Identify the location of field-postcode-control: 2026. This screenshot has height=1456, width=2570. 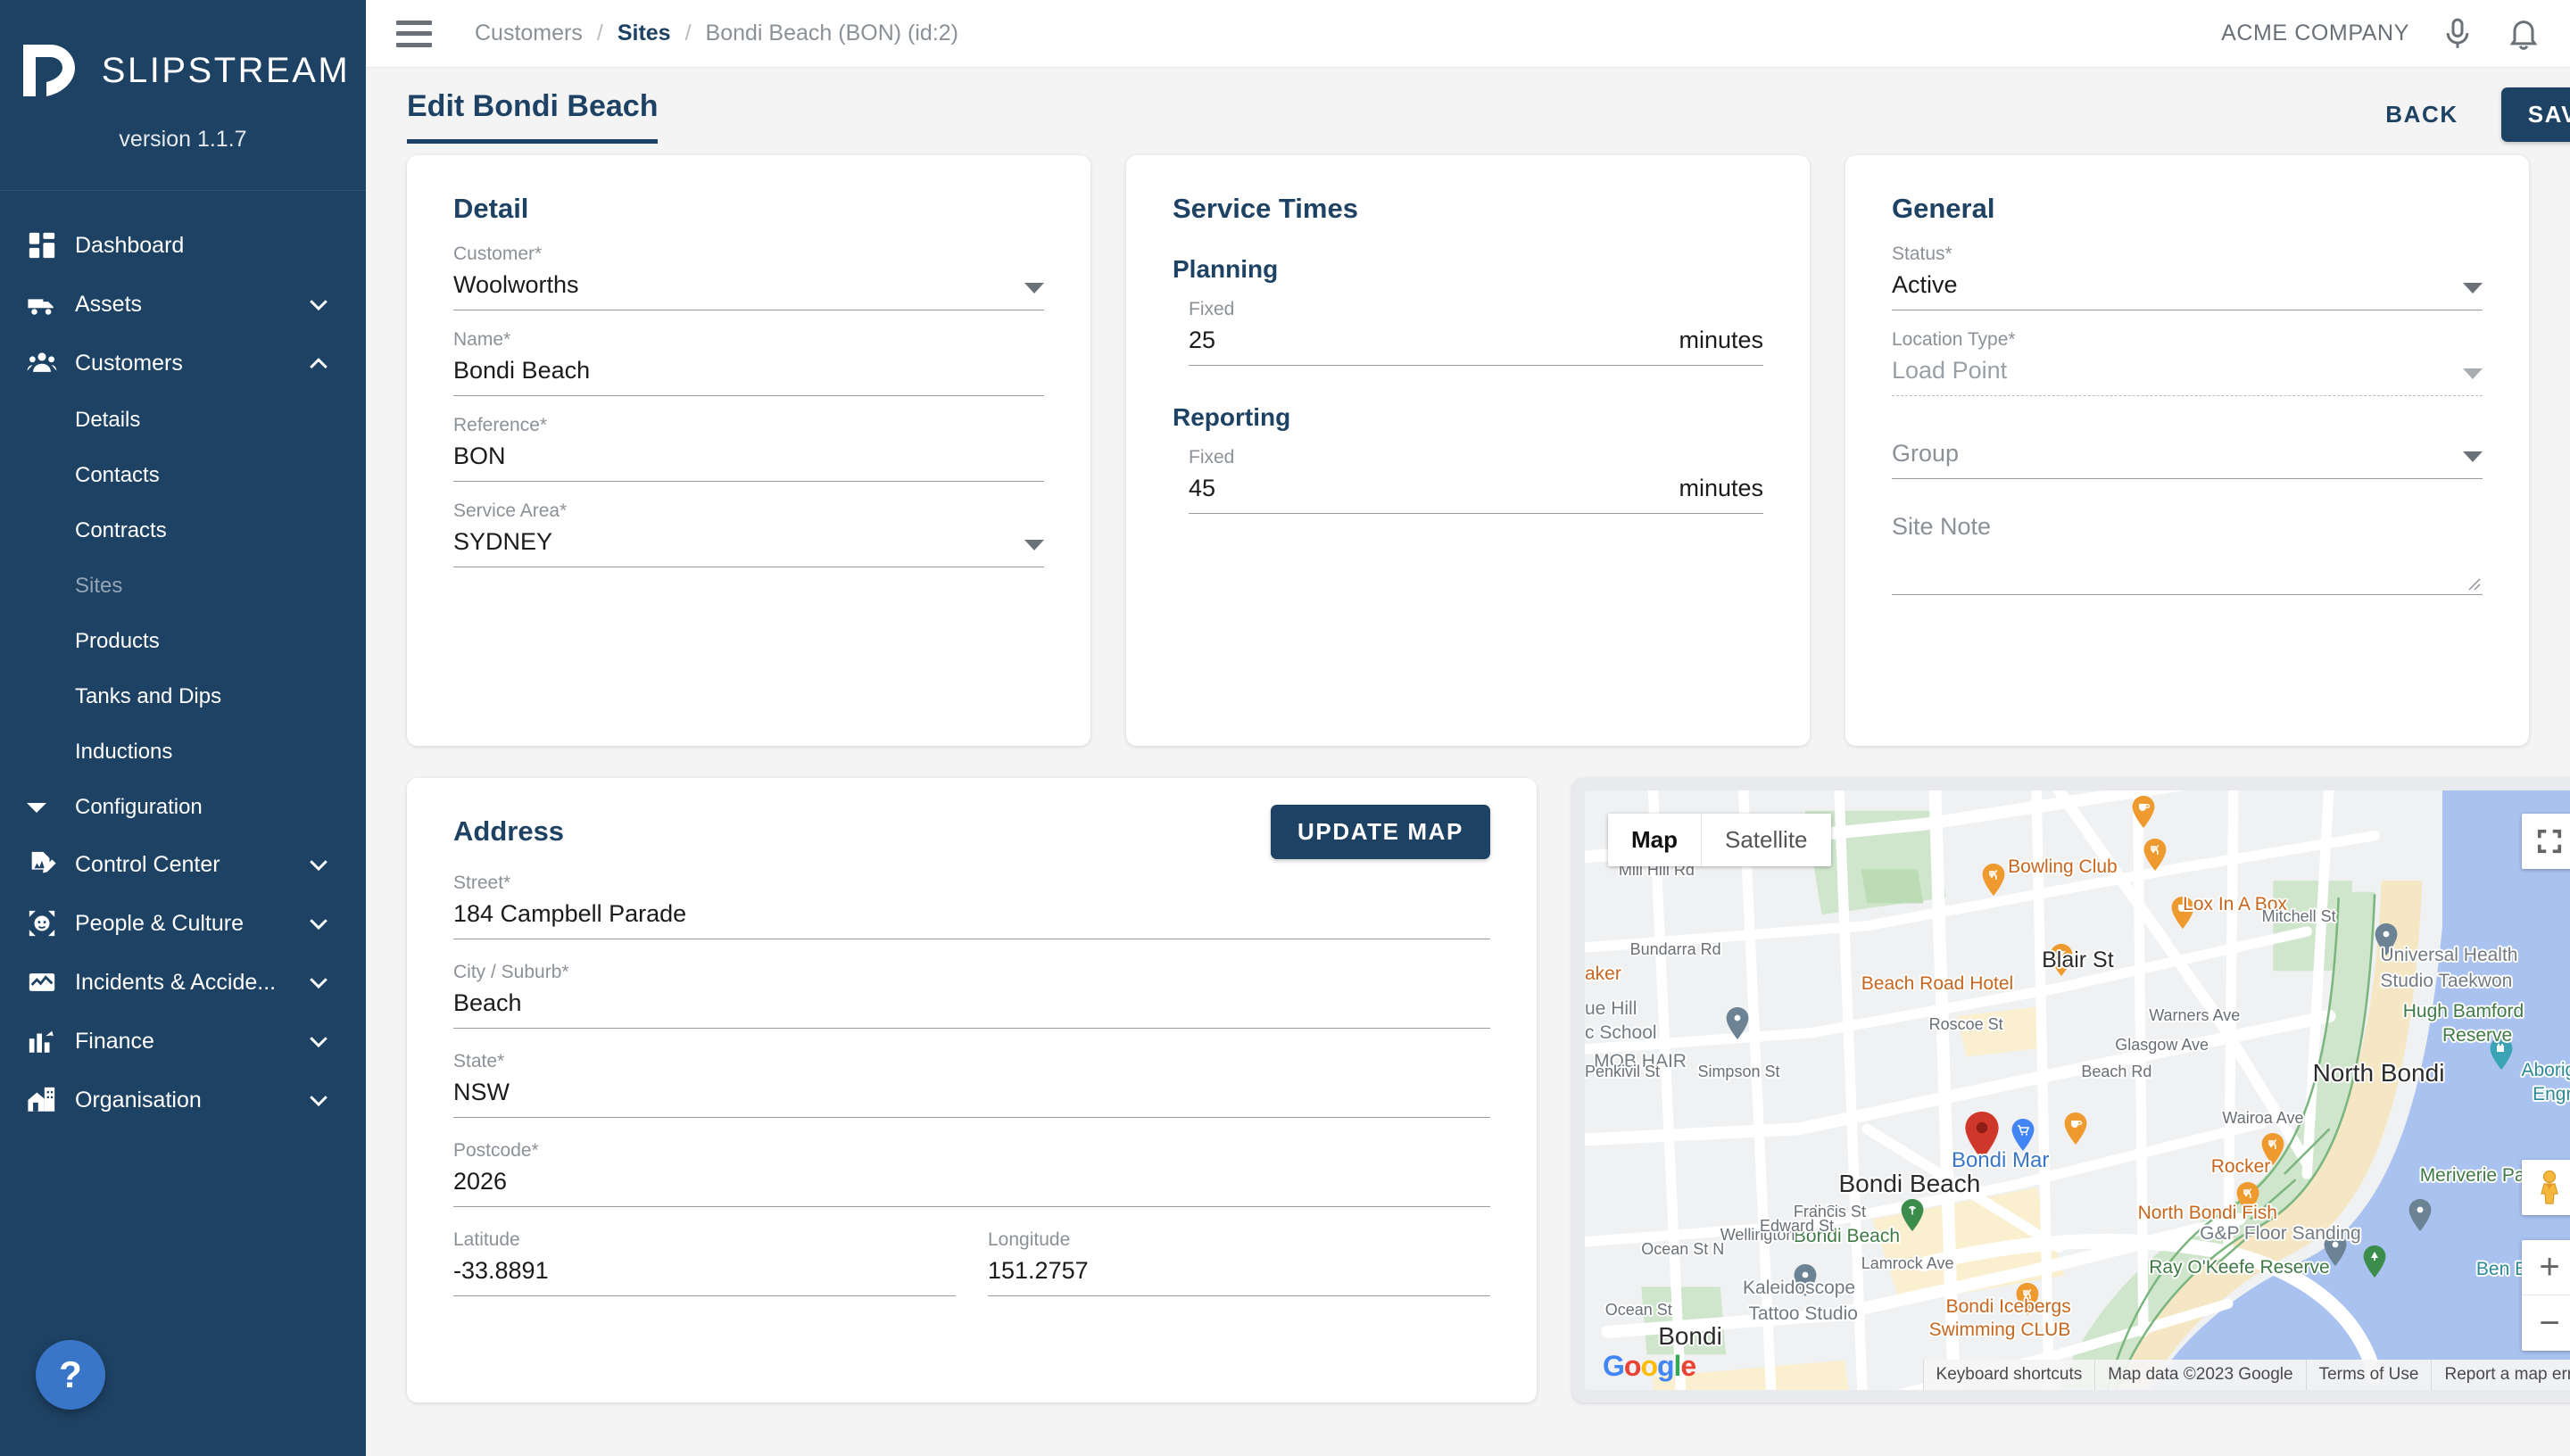
(971, 1183).